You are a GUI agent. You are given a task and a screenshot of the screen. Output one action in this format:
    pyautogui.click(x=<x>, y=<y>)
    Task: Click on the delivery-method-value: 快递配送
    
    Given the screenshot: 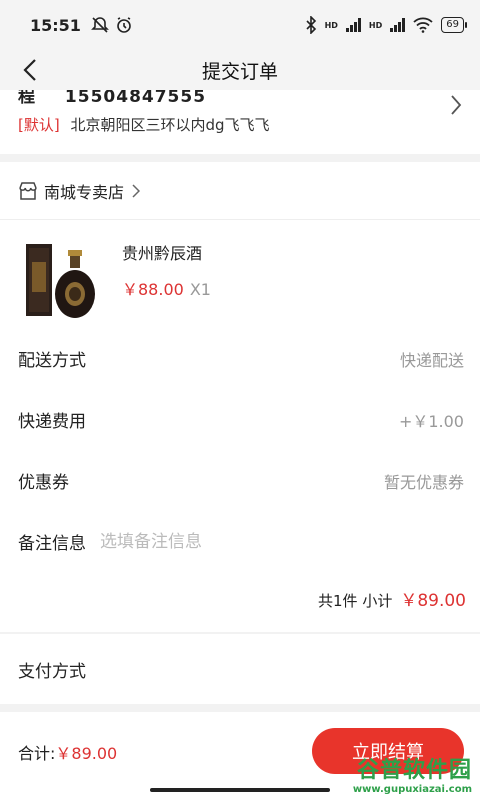 What is the action you would take?
    pyautogui.click(x=431, y=360)
    